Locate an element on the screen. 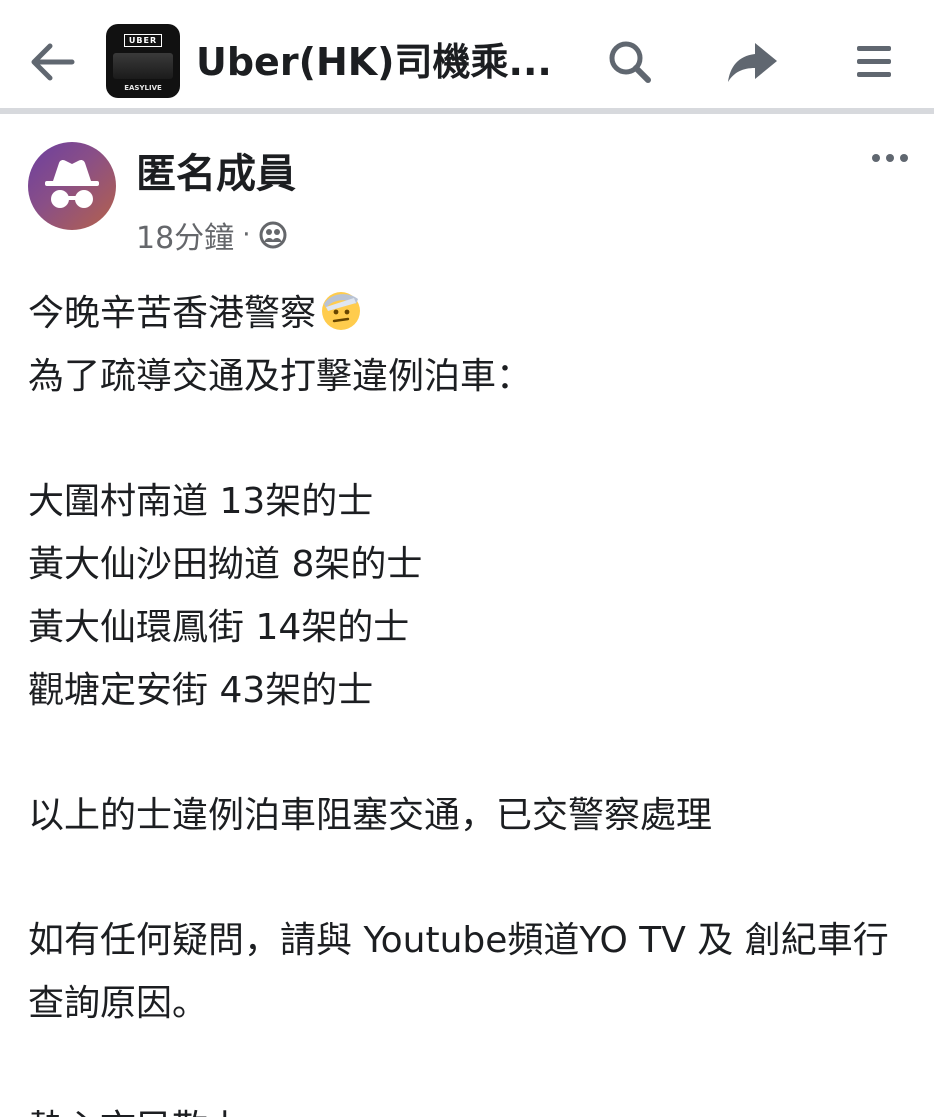  arrow-left-icon is located at coordinates (53, 62).